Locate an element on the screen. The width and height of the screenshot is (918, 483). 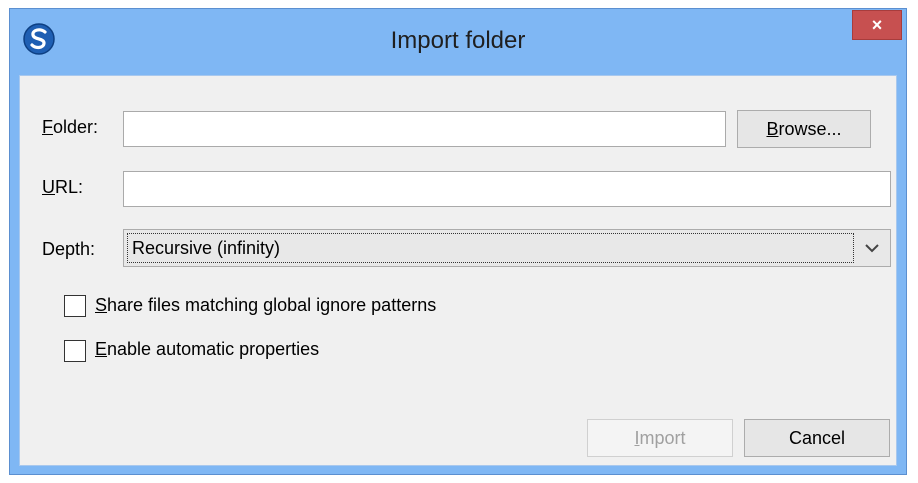
enable-auto-properties-checkbox is located at coordinates (75, 351).